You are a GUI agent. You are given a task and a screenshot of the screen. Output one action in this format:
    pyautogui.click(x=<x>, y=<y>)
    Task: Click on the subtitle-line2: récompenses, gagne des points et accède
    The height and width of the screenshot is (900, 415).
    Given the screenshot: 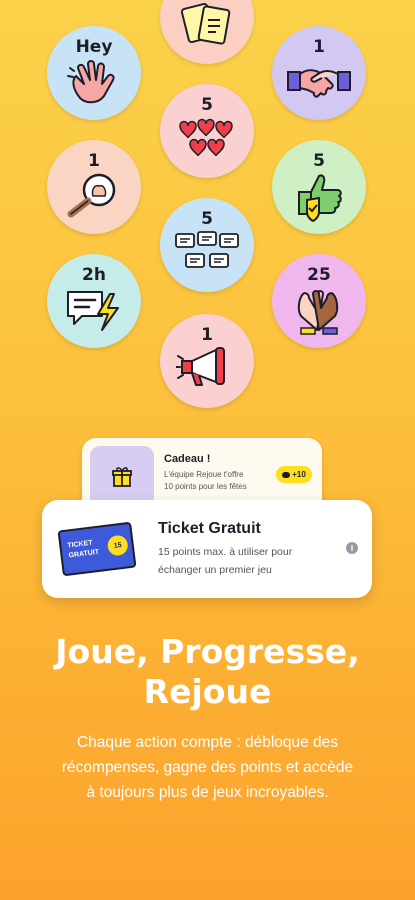 What is the action you would take?
    pyautogui.click(x=207, y=767)
    